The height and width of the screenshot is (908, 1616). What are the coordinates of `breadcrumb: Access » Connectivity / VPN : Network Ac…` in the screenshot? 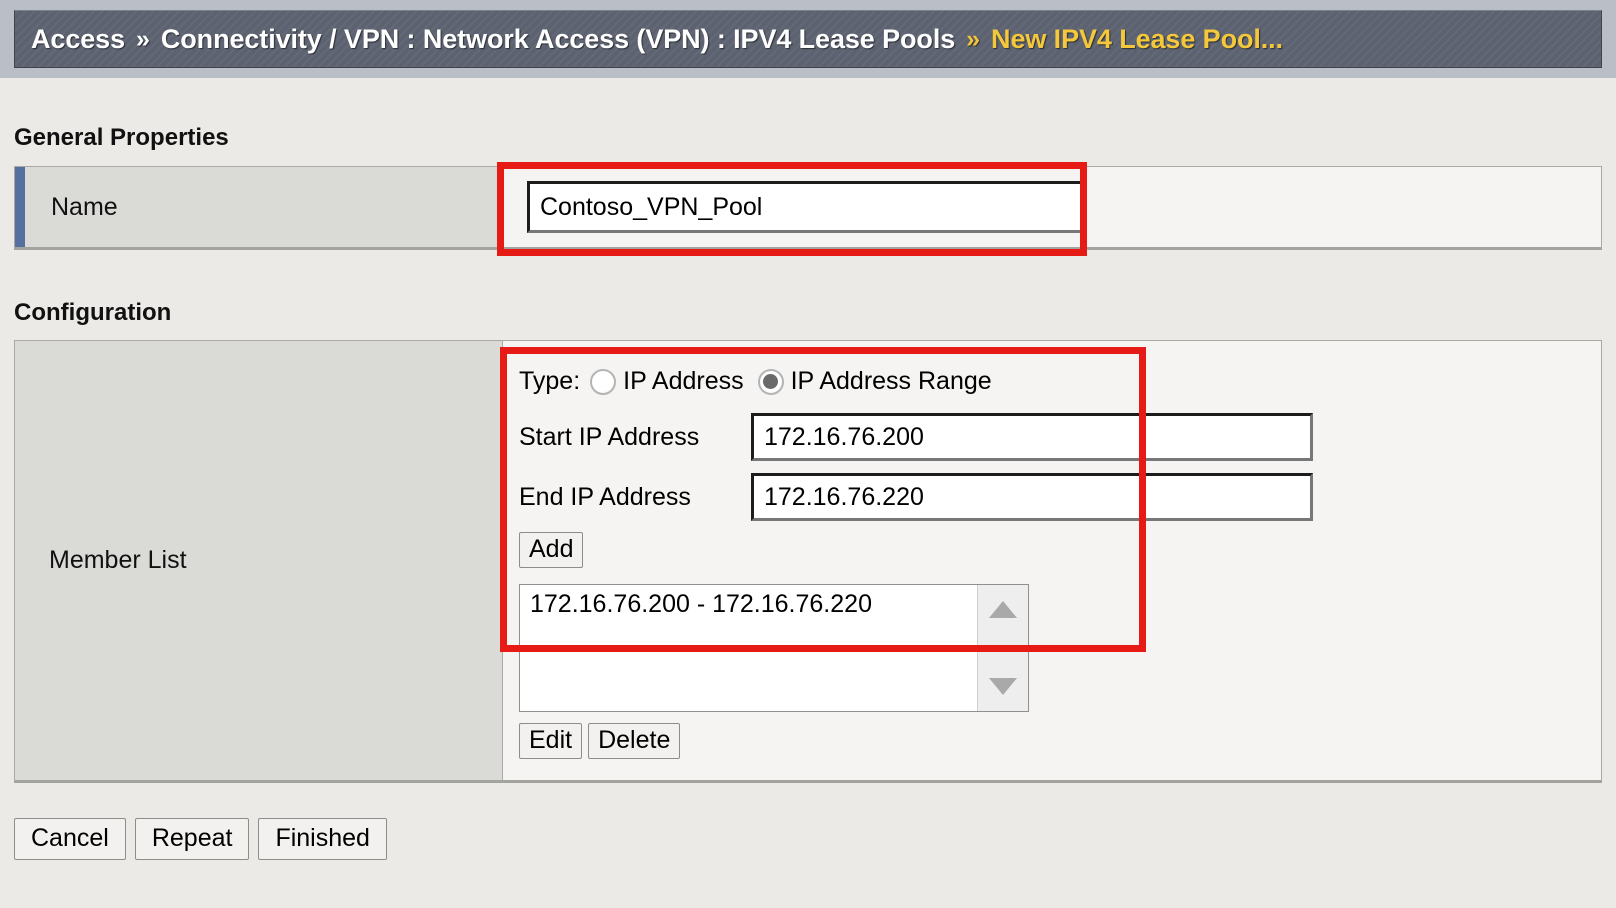 It's located at (808, 39).